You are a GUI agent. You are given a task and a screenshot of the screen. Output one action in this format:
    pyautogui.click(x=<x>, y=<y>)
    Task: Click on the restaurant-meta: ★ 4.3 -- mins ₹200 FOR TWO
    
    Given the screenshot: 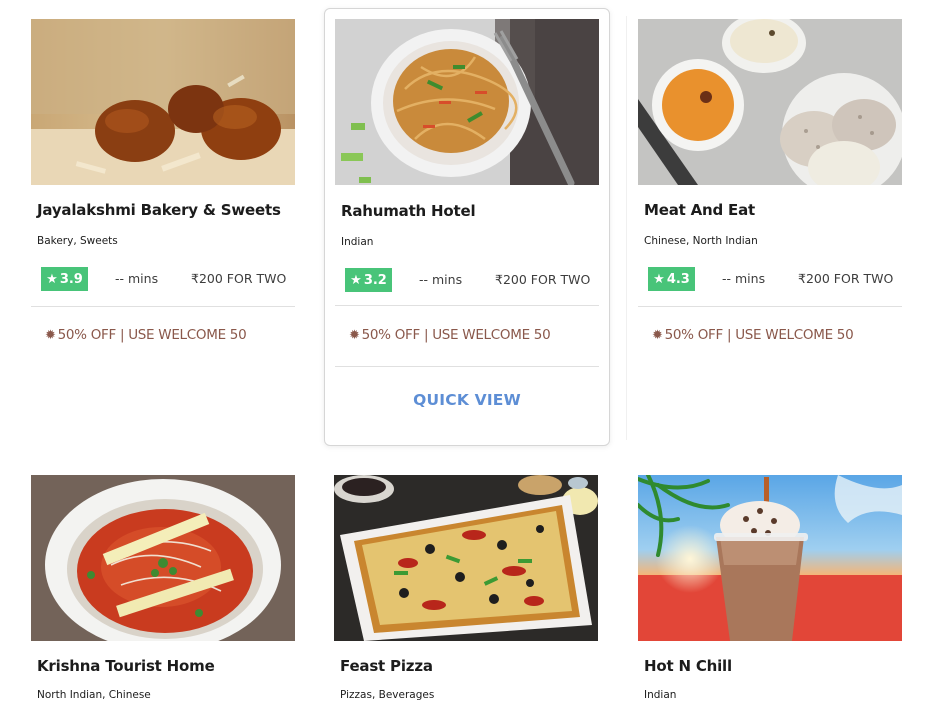 What is the action you would take?
    pyautogui.click(x=771, y=279)
    